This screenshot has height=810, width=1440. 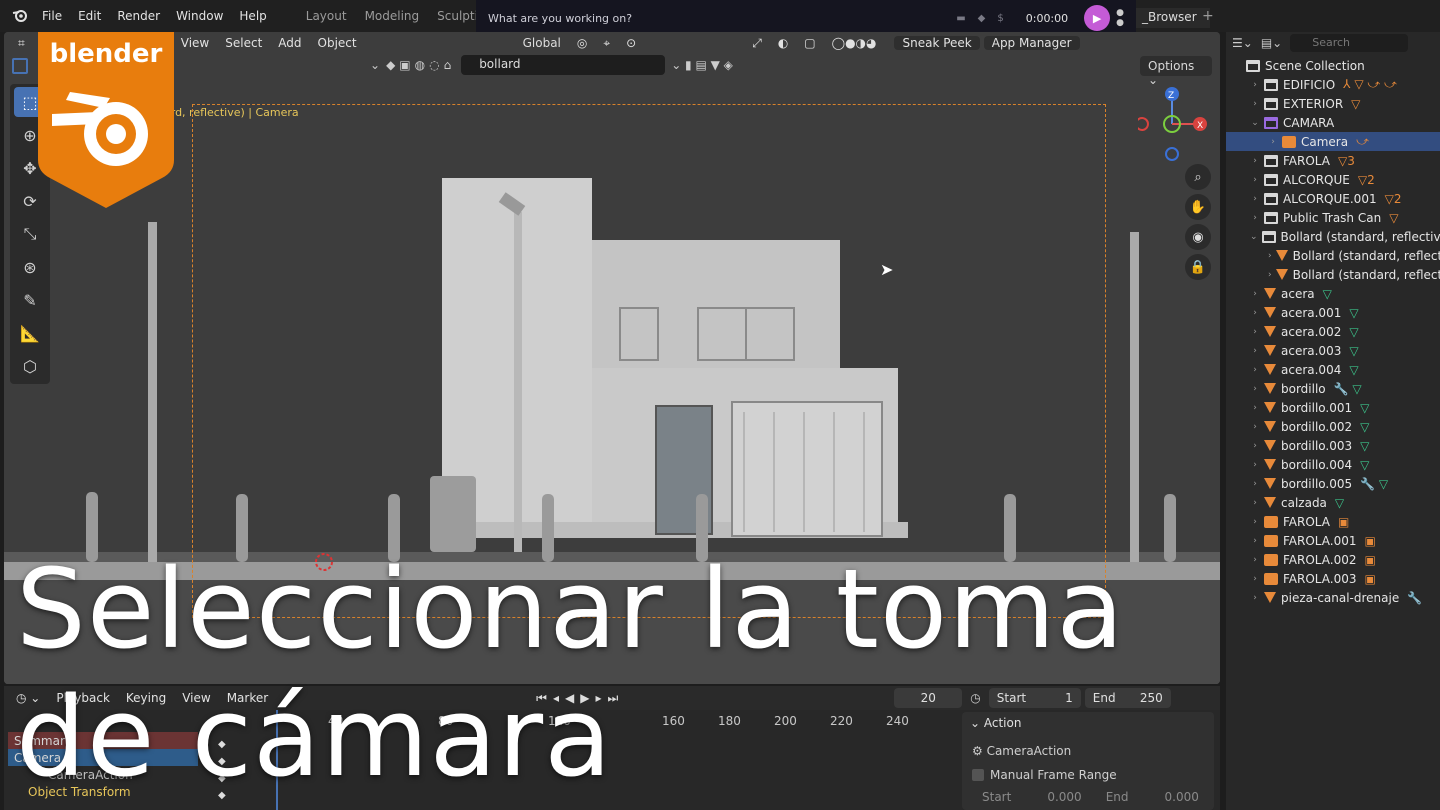 What do you see at coordinates (1333, 369) in the screenshot?
I see `outliner-row: › acera.004 ▽` at bounding box center [1333, 369].